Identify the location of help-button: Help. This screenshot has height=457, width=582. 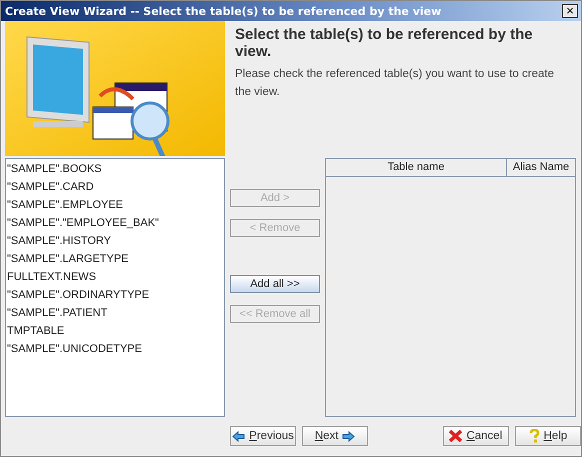
(547, 436).